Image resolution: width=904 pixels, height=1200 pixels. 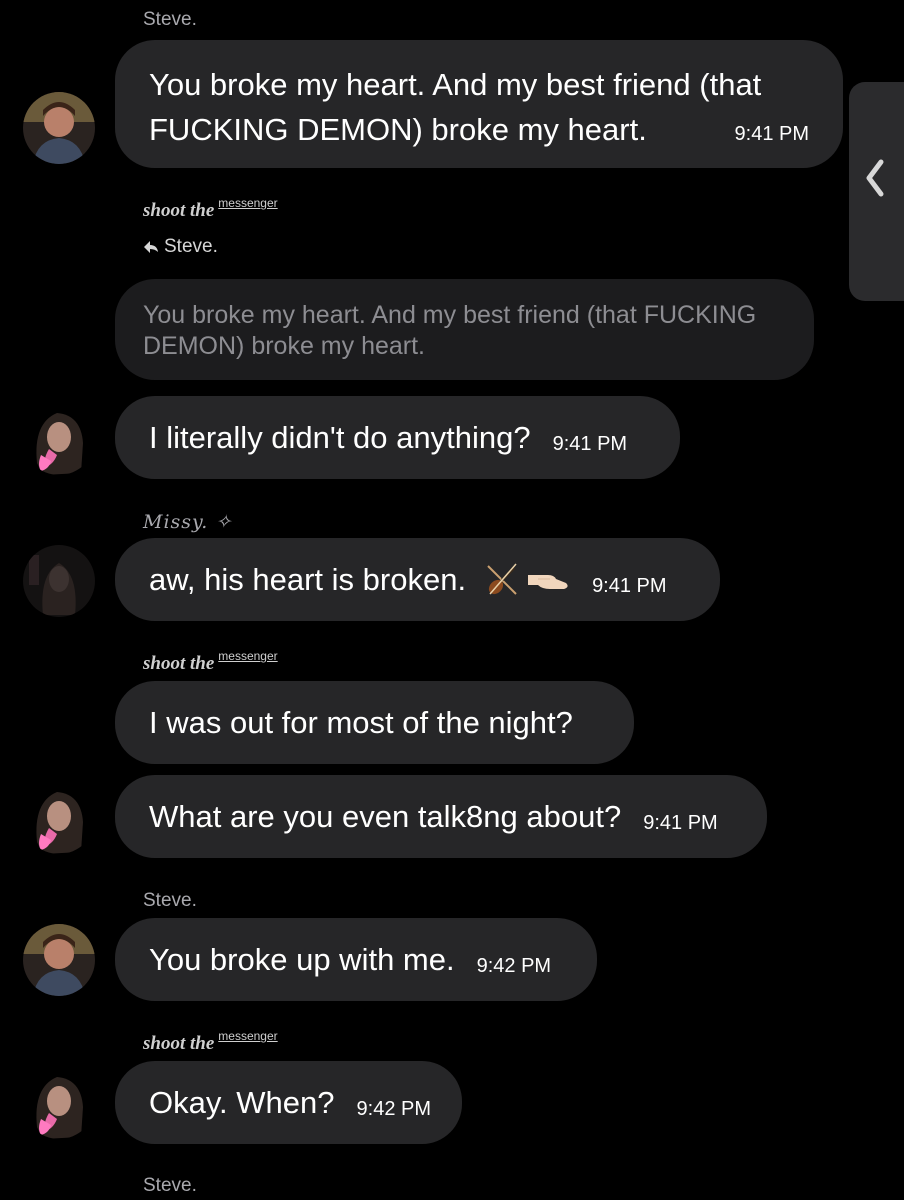 What do you see at coordinates (151, 247) in the screenshot?
I see `reply-arrow-icon` at bounding box center [151, 247].